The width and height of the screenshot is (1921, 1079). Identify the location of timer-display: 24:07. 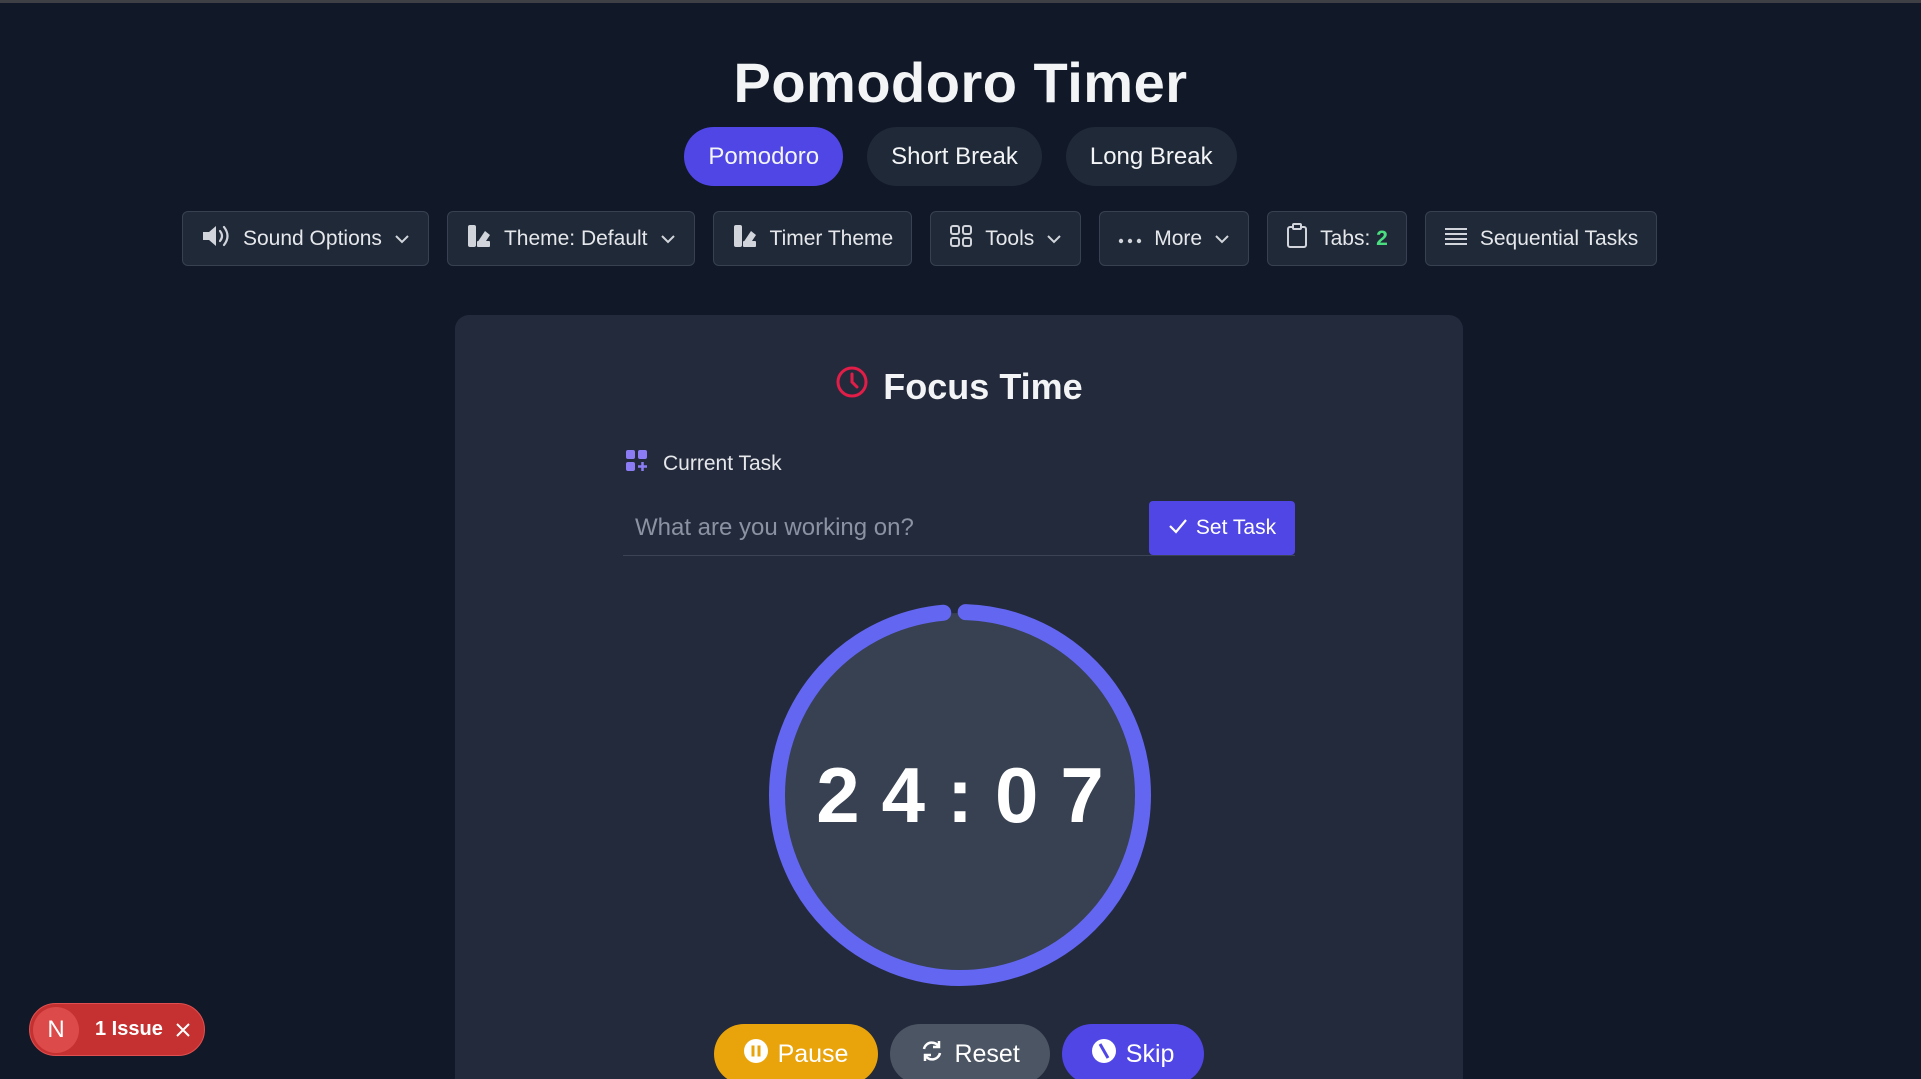
(971, 795).